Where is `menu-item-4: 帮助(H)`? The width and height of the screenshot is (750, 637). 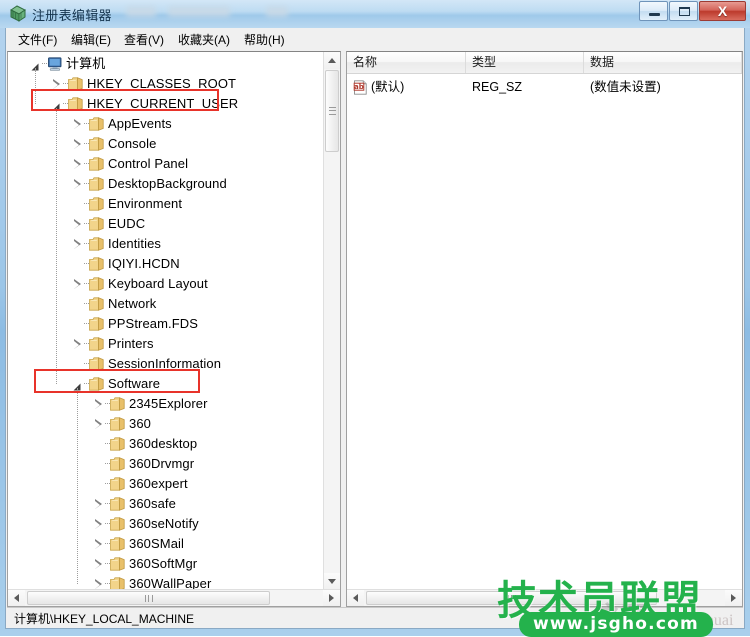 menu-item-4: 帮助(H) is located at coordinates (264, 40).